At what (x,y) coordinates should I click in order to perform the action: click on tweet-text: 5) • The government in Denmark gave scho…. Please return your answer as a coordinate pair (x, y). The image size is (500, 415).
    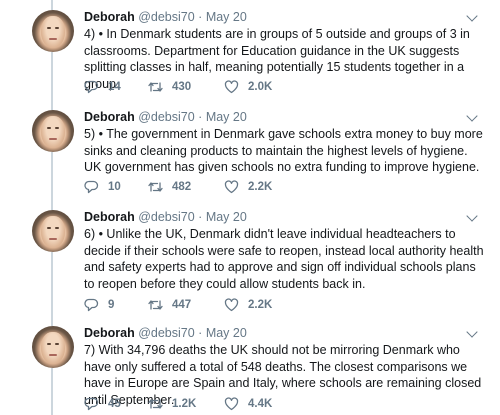
    Looking at the image, I should click on (283, 150).